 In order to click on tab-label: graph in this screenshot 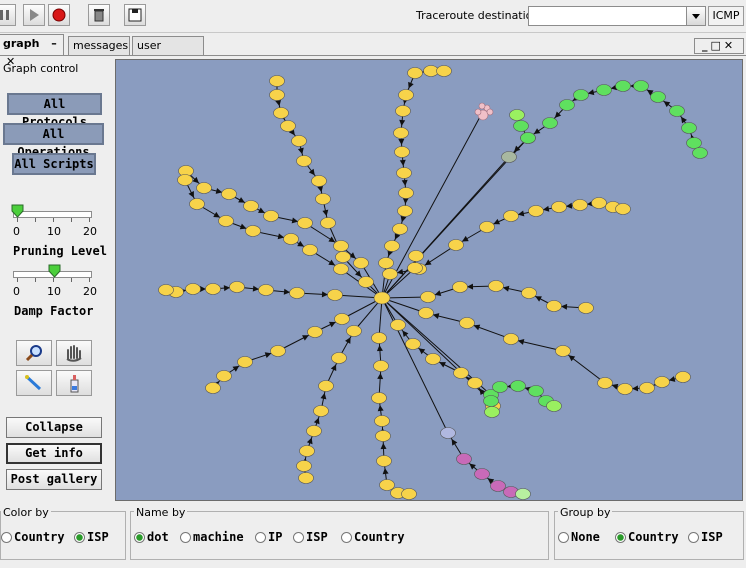, I will do `click(21, 43)`.